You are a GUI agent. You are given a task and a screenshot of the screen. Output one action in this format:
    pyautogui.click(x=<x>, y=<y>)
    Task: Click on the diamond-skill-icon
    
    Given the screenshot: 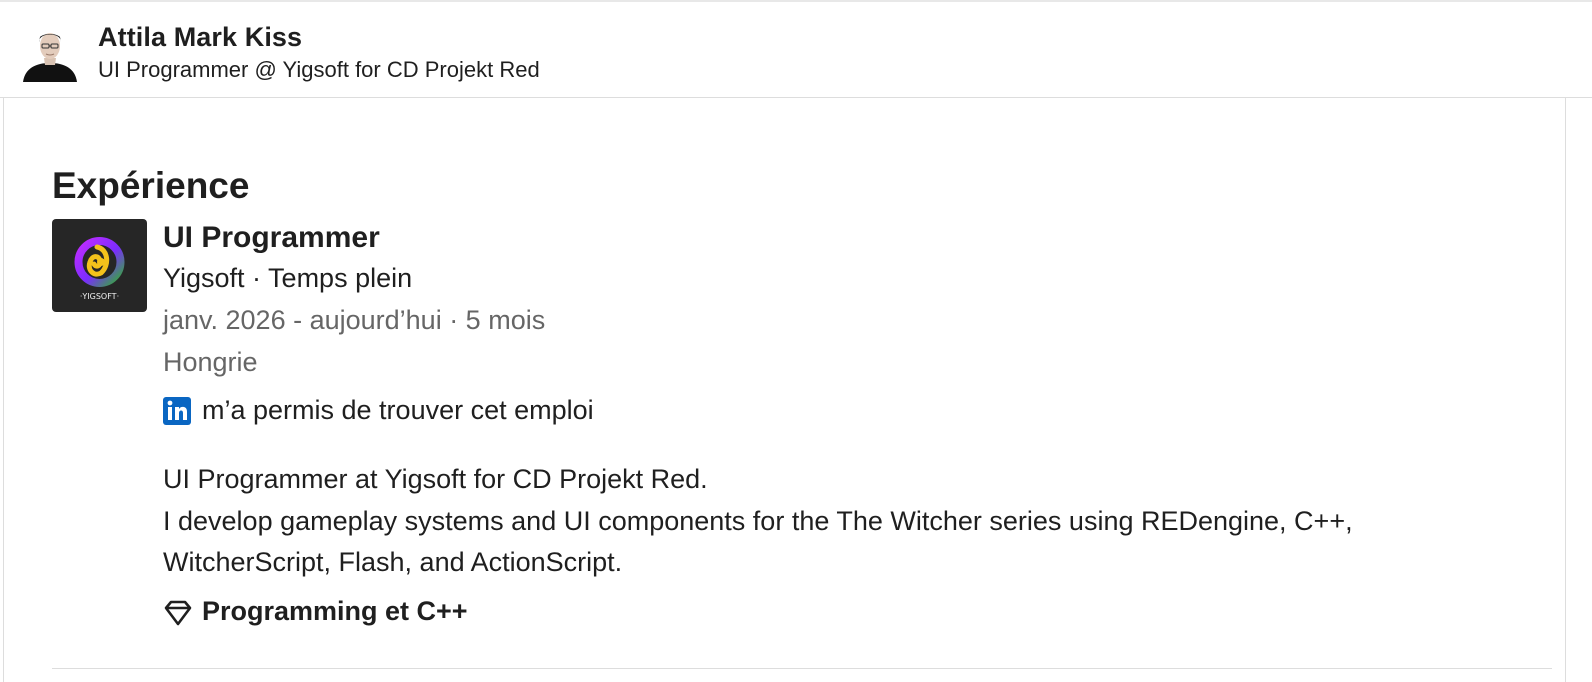 What is the action you would take?
    pyautogui.click(x=178, y=613)
    